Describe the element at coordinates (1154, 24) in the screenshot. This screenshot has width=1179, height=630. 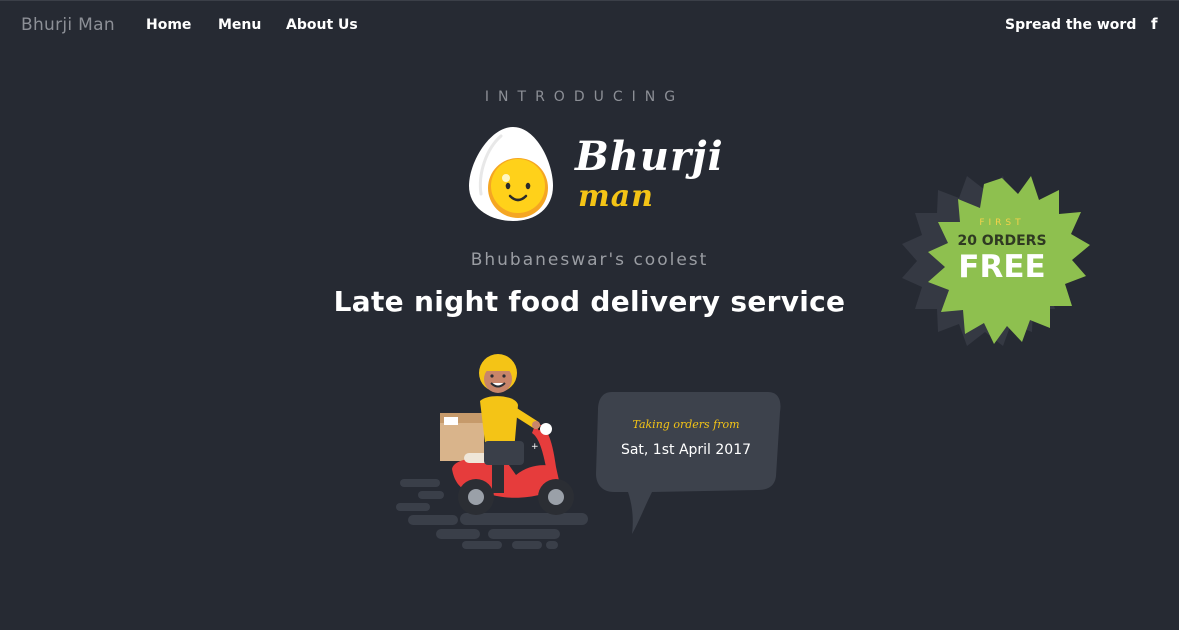
I see `facebook-icon: f` at that location.